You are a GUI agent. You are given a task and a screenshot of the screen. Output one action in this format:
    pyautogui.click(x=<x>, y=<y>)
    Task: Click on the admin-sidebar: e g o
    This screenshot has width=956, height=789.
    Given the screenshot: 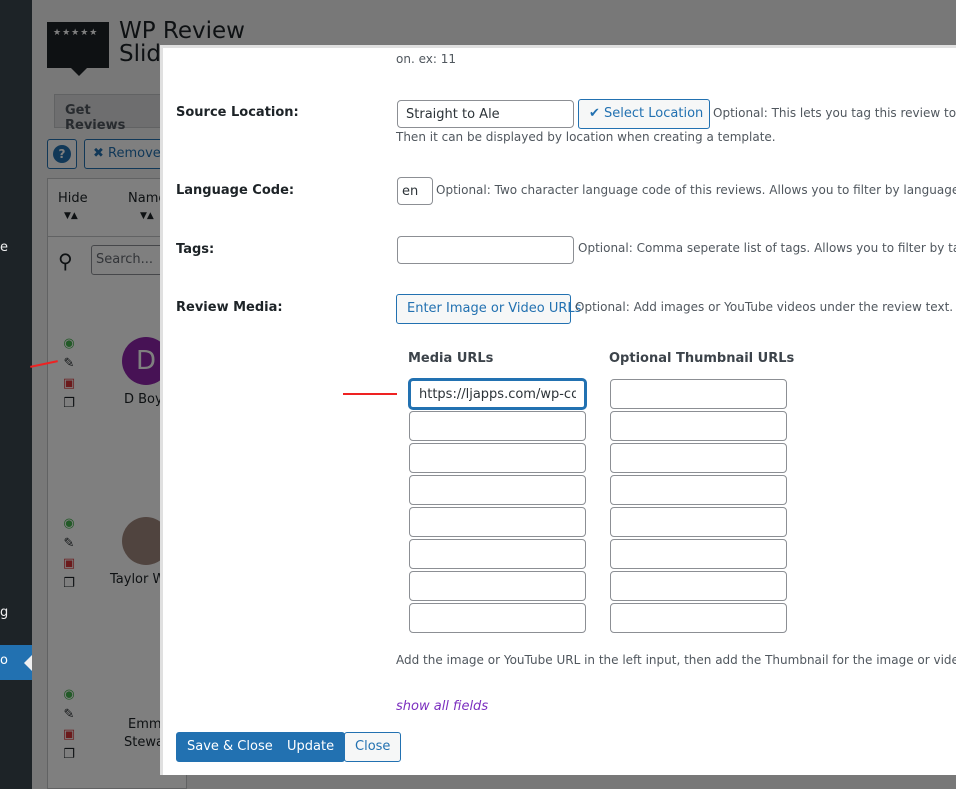 What is the action you would take?
    pyautogui.click(x=16, y=394)
    